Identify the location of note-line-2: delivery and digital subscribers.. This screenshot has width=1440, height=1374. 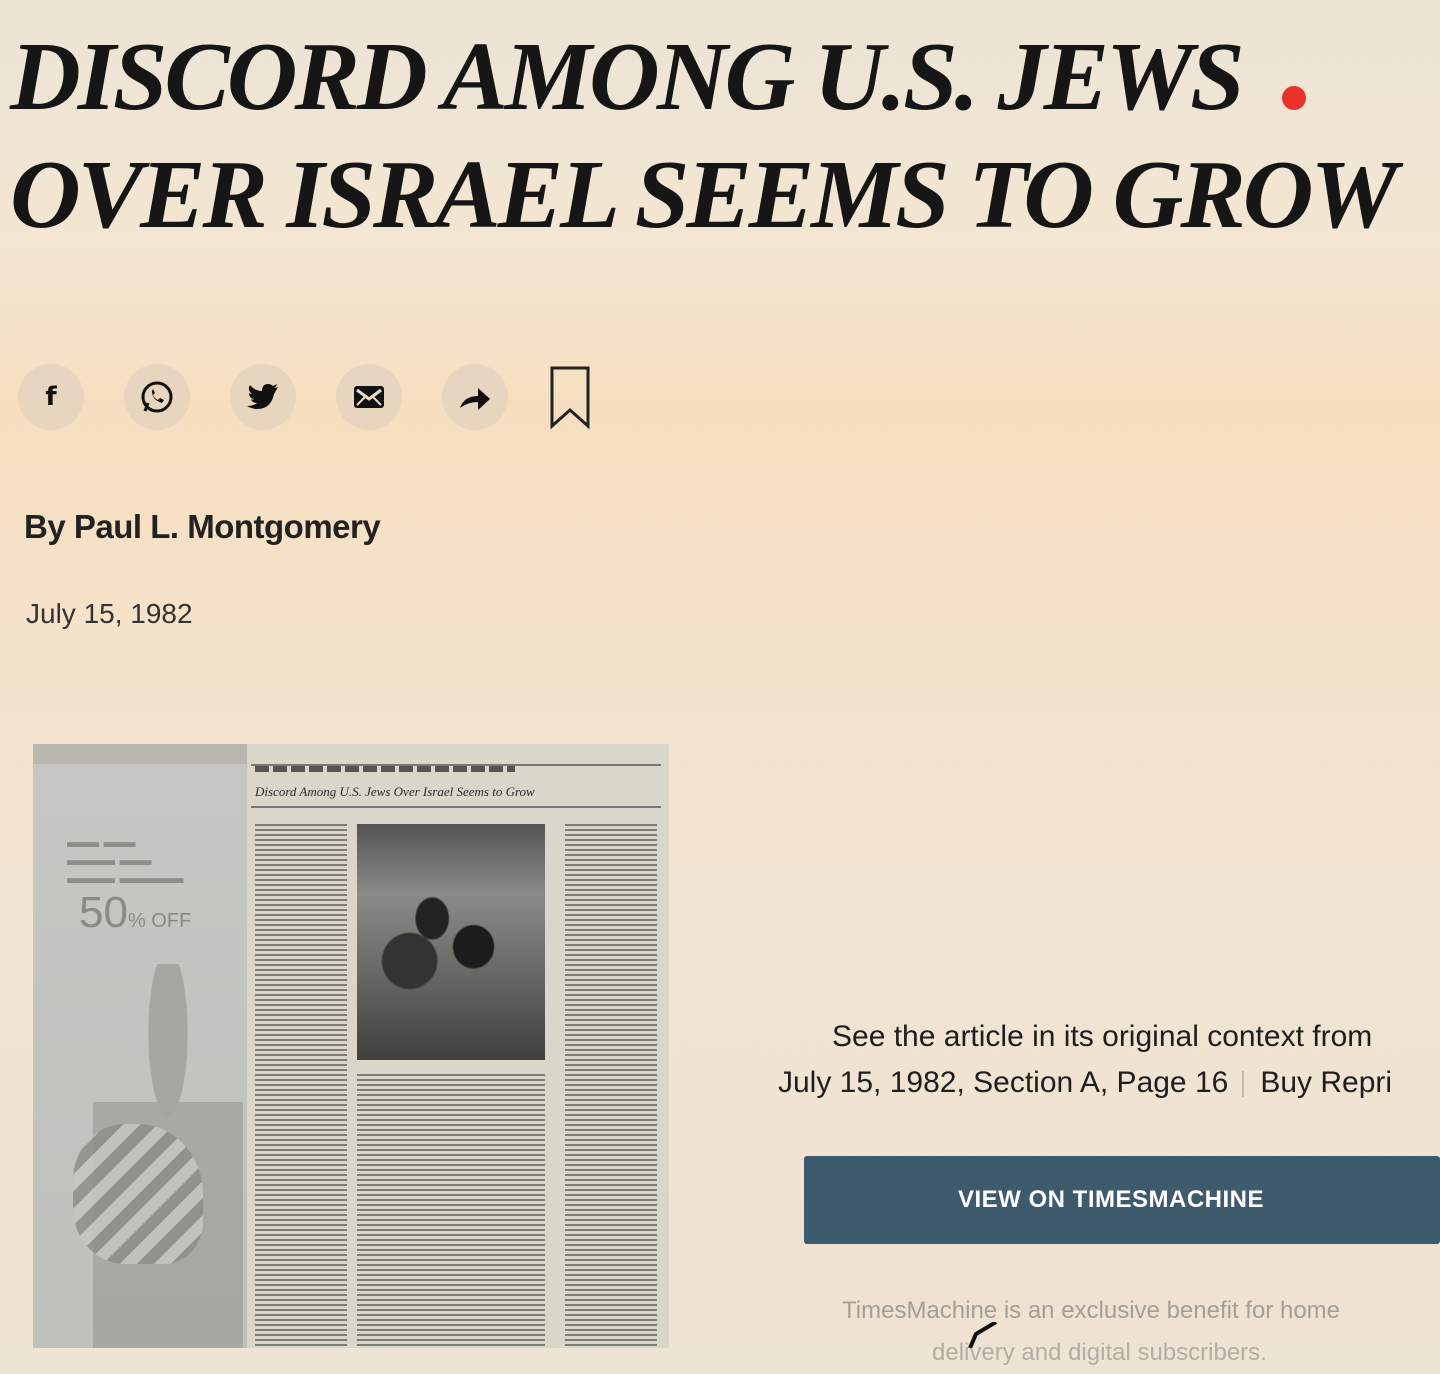
(1099, 1352).